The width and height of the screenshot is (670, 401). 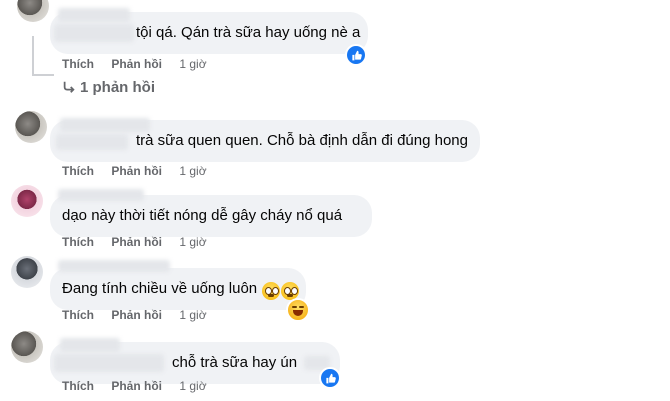 What do you see at coordinates (69, 87) in the screenshot?
I see `reply-arrow-icon` at bounding box center [69, 87].